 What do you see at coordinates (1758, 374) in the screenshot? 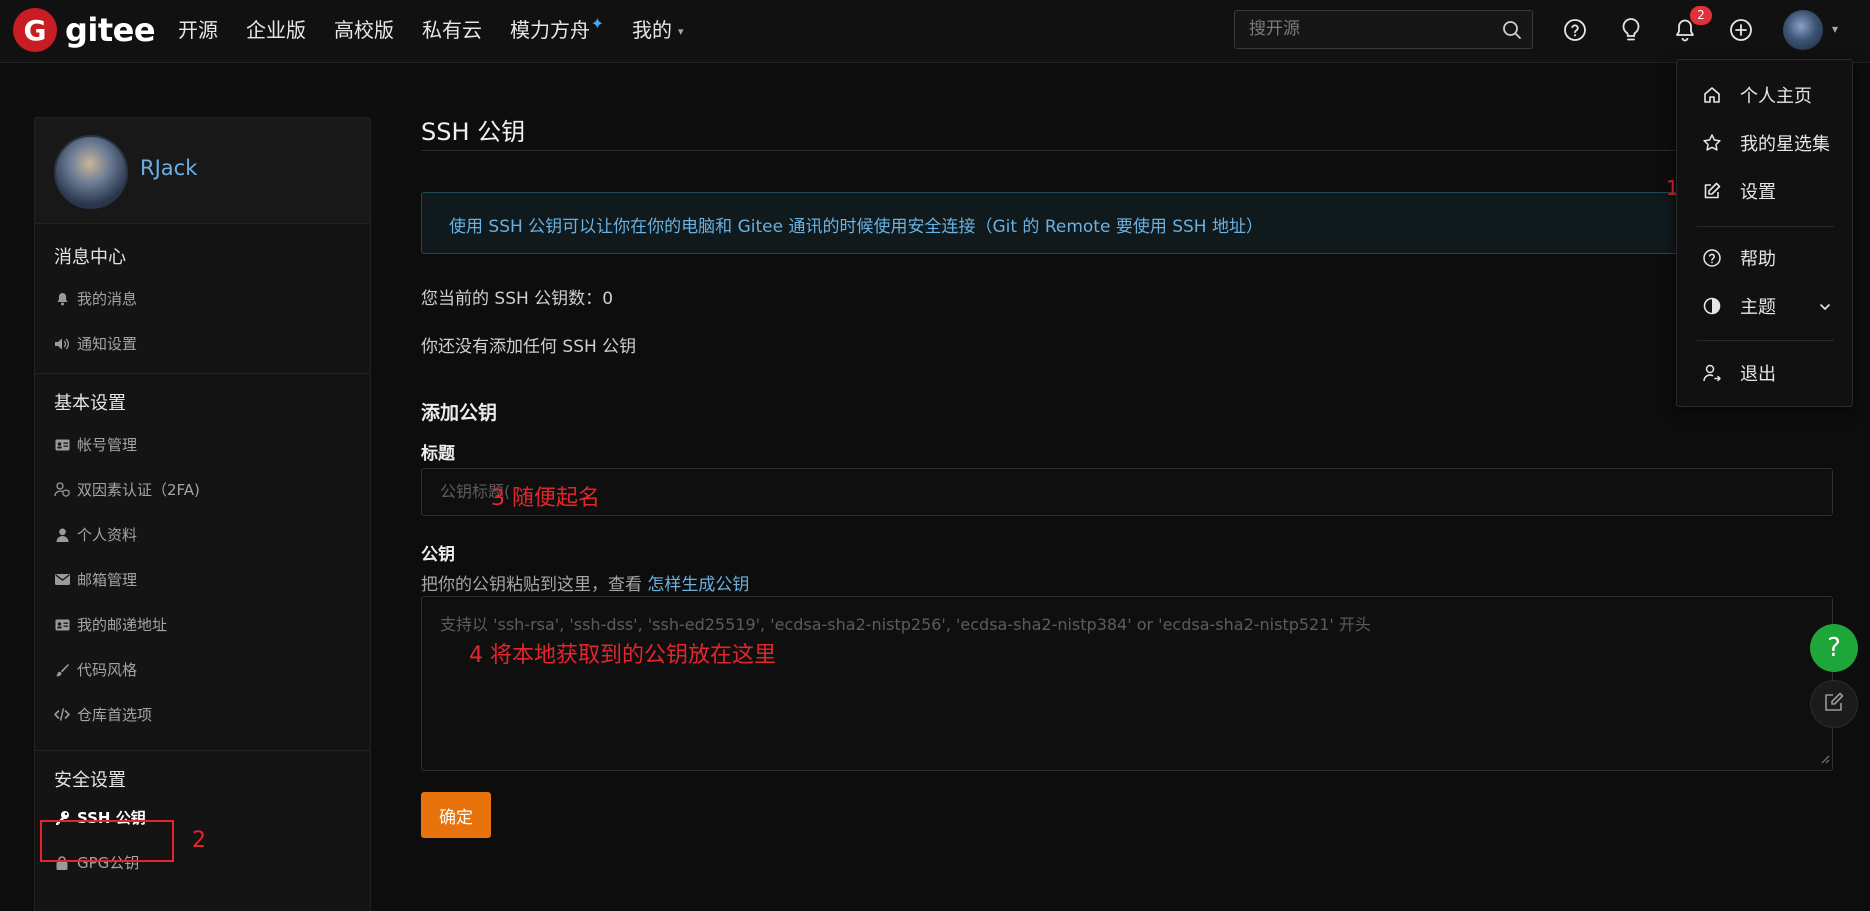
I see `menu-item-label: 退出` at bounding box center [1758, 374].